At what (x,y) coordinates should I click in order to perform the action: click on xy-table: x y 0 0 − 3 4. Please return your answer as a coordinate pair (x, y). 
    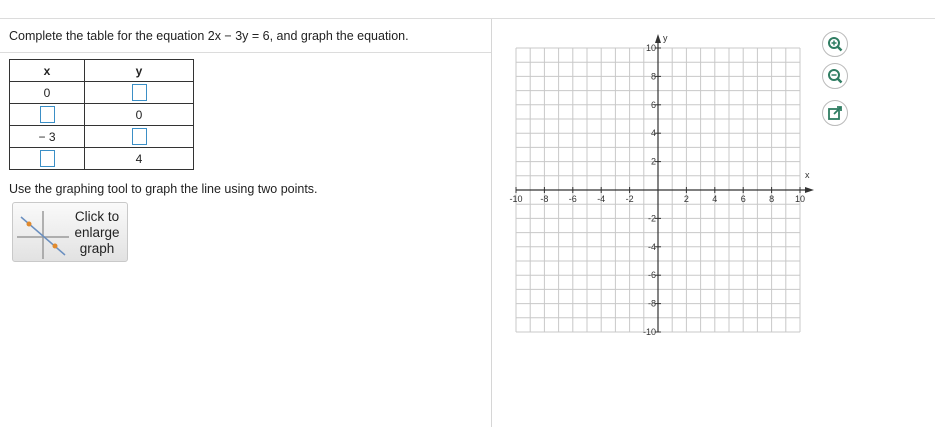
    Looking at the image, I should click on (101, 114).